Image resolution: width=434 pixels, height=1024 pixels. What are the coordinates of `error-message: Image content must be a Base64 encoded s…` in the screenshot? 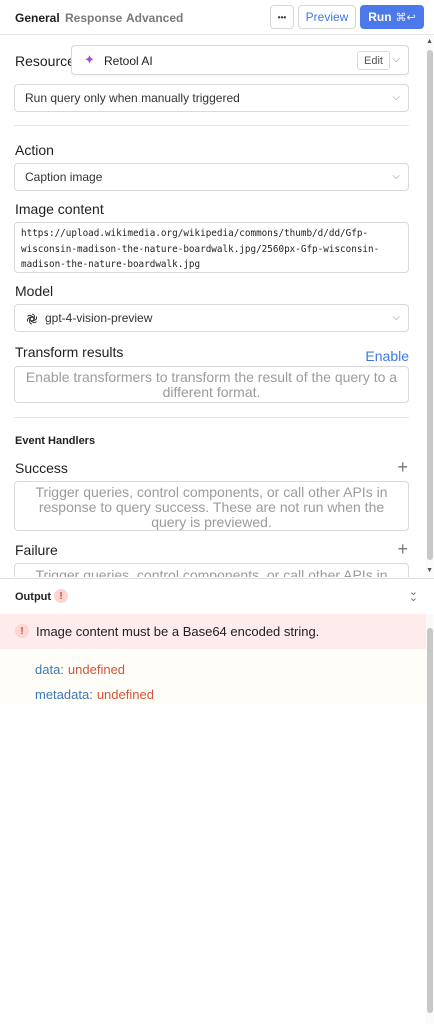 It's located at (178, 631).